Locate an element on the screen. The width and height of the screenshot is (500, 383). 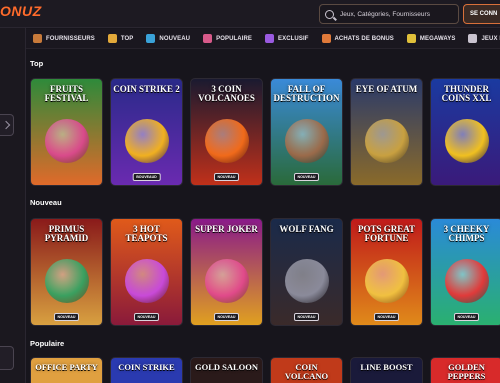
search-placeholder: Jeux, Catégories, Fournisseurs is located at coordinates (385, 14).